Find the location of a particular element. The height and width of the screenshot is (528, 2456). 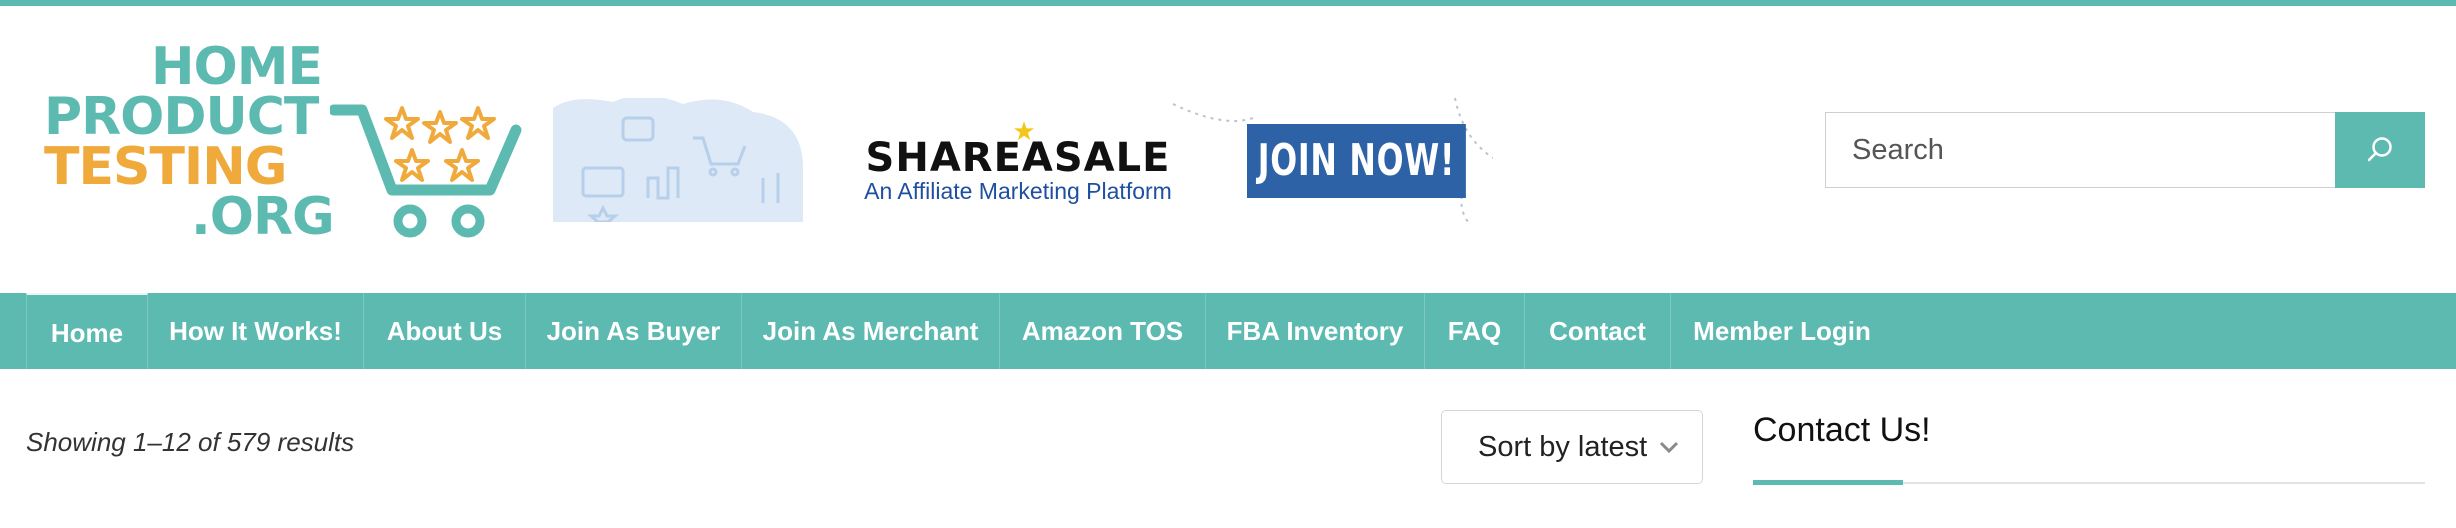

sort-selected-label: Sort by latest is located at coordinates (1563, 447).